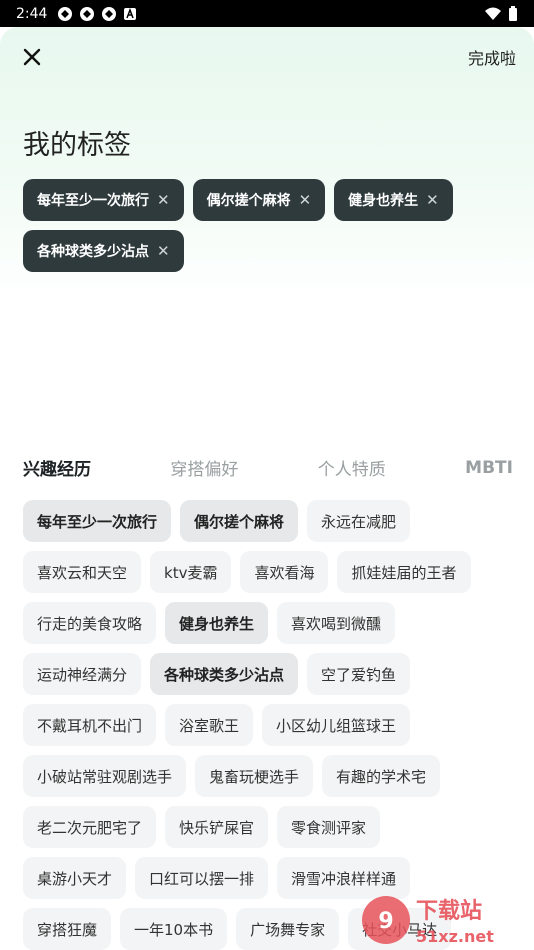 Image resolution: width=534 pixels, height=950 pixels. Describe the element at coordinates (174, 929) in the screenshot. I see `tag-option: 一年10本书` at that location.